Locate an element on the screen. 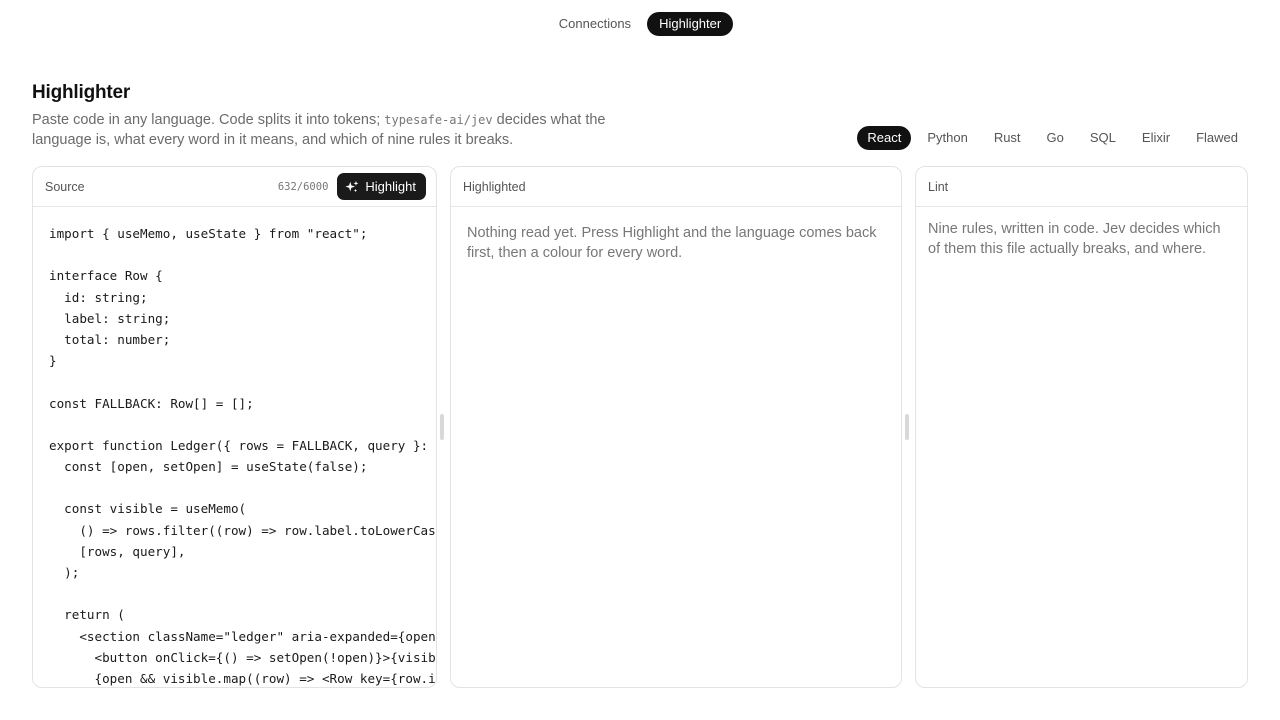 This screenshot has width=1280, height=720. lang-flawed: Flawed is located at coordinates (1217, 138).